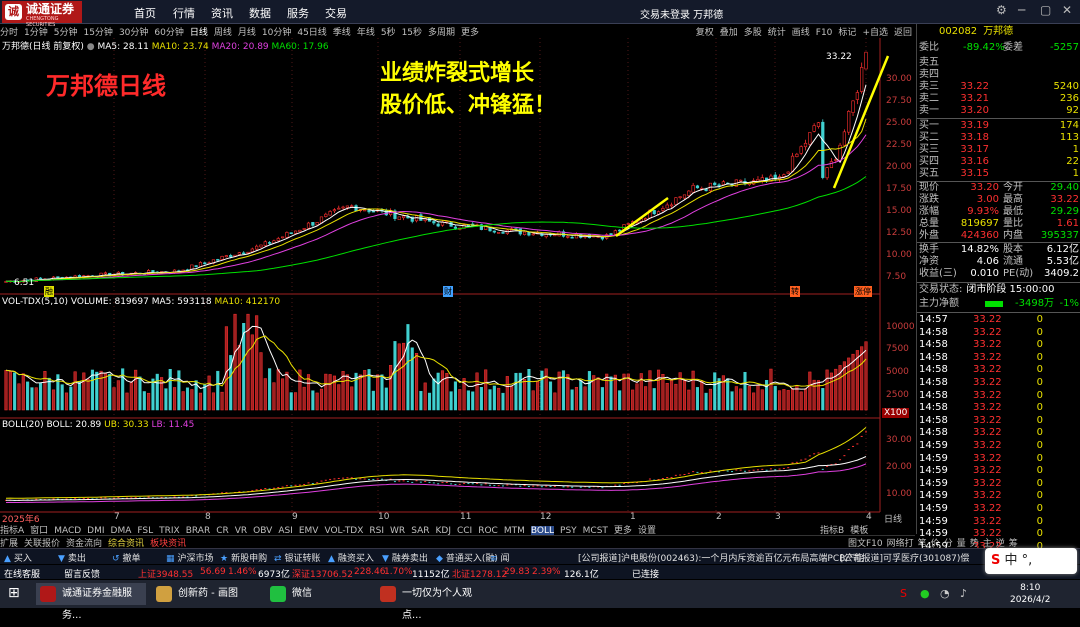  I want to click on tray-wechat-icon: ●, so click(925, 593).